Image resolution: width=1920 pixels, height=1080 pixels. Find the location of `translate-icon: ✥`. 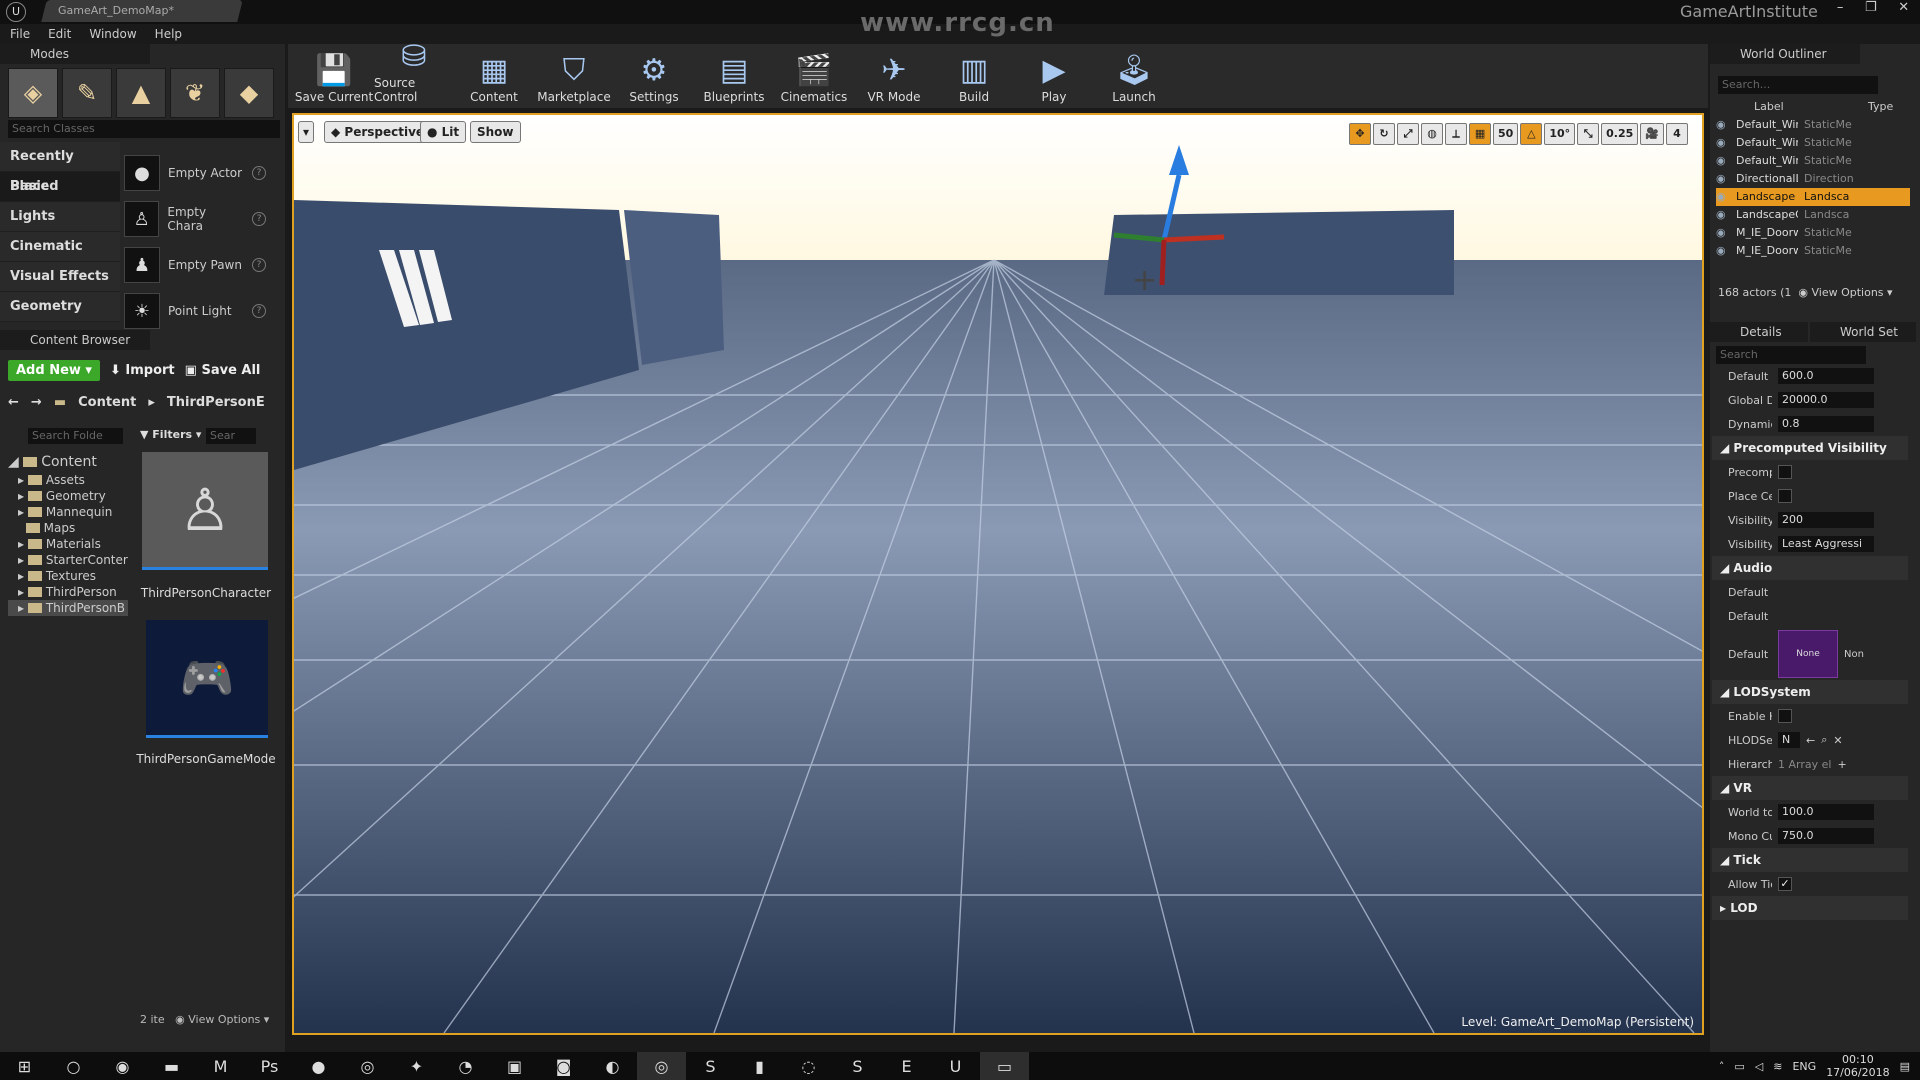

translate-icon: ✥ is located at coordinates (1360, 134).